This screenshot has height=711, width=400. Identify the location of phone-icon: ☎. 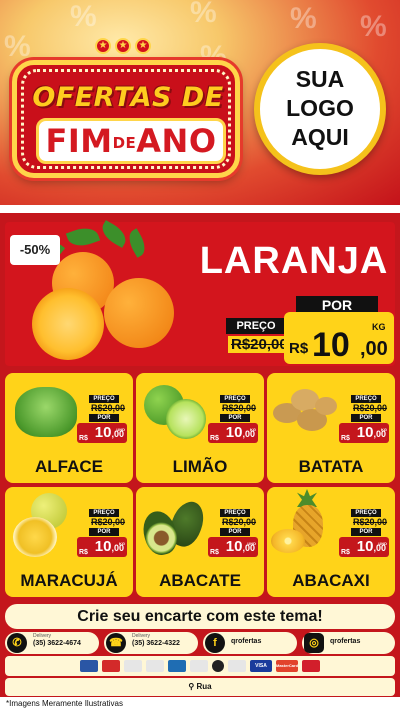
(116, 643).